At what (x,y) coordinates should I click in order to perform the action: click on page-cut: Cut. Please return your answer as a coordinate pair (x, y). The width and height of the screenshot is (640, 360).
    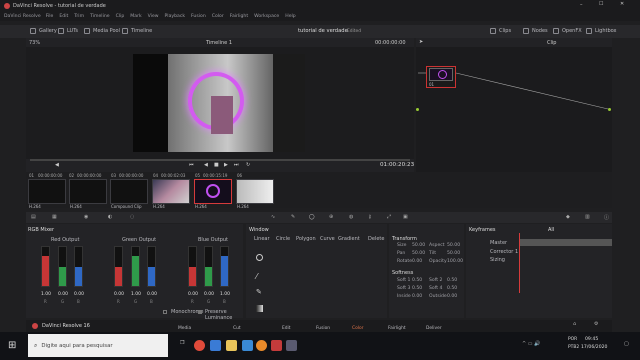
    Looking at the image, I should click on (237, 328).